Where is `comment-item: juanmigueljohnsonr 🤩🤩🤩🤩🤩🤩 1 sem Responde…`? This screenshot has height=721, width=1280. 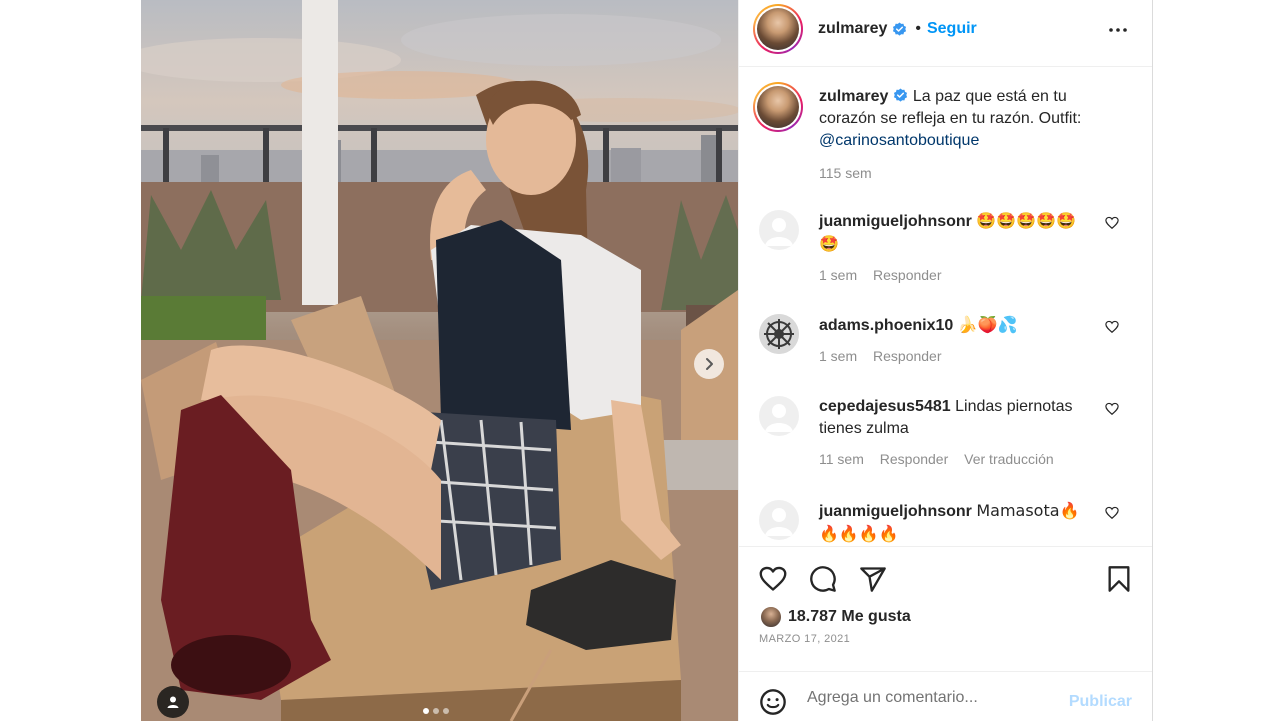
comment-item: juanmigueljohnsonr 🤩🤩🤩🤩🤩🤩 1 sem Responde… is located at coordinates (945, 250).